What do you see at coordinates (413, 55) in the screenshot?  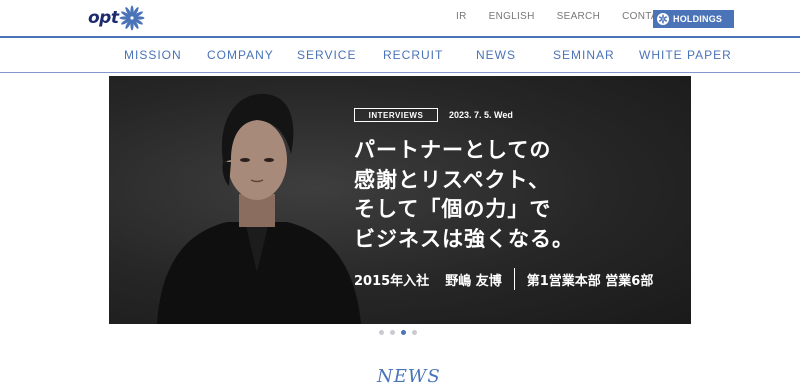 I see `nav-recruit: RECRUIT` at bounding box center [413, 55].